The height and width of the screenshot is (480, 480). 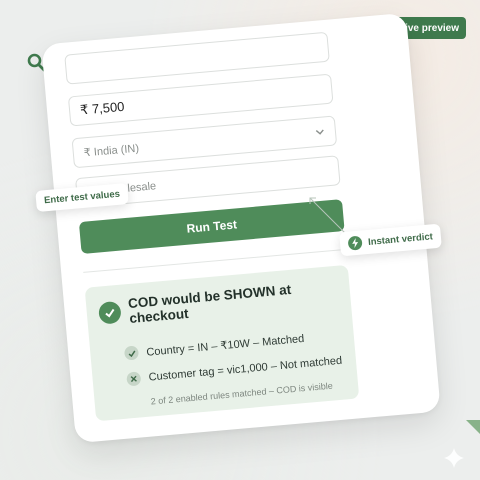 I want to click on country-placeholder: ₹ India (IN), so click(x=111, y=150).